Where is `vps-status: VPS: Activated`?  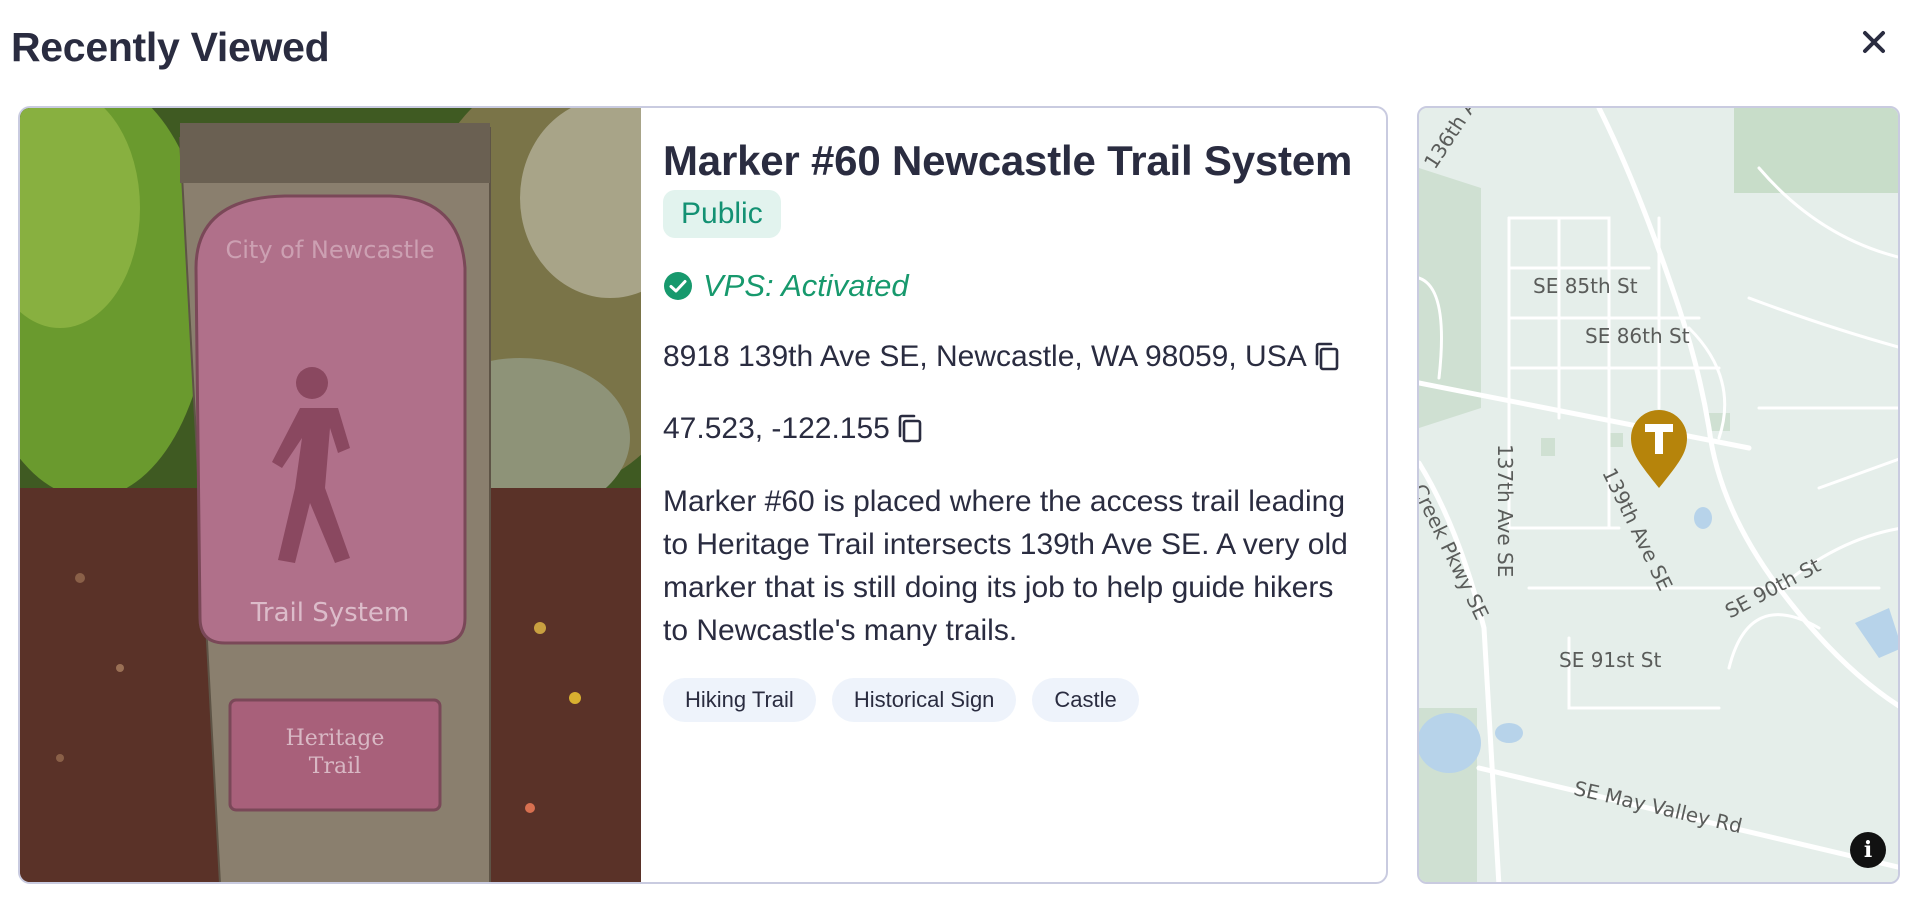
vps-status: VPS: Activated is located at coordinates (1013, 286).